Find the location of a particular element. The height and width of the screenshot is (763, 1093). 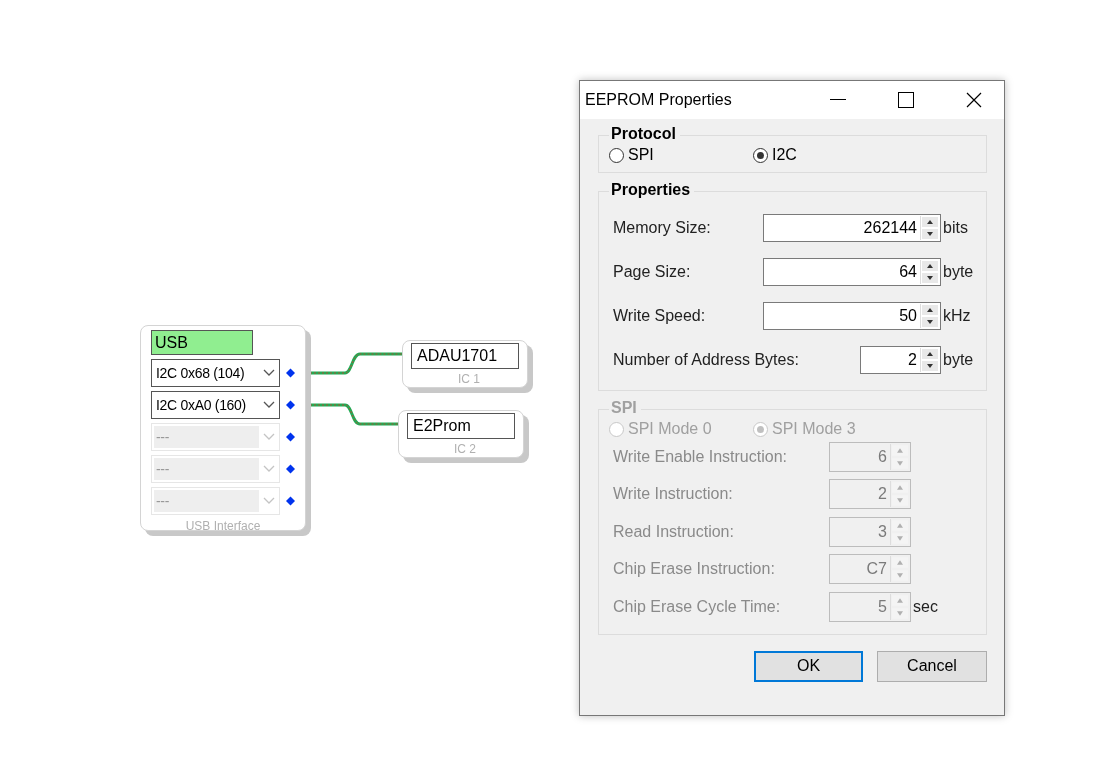

minimize-icon is located at coordinates (838, 100).